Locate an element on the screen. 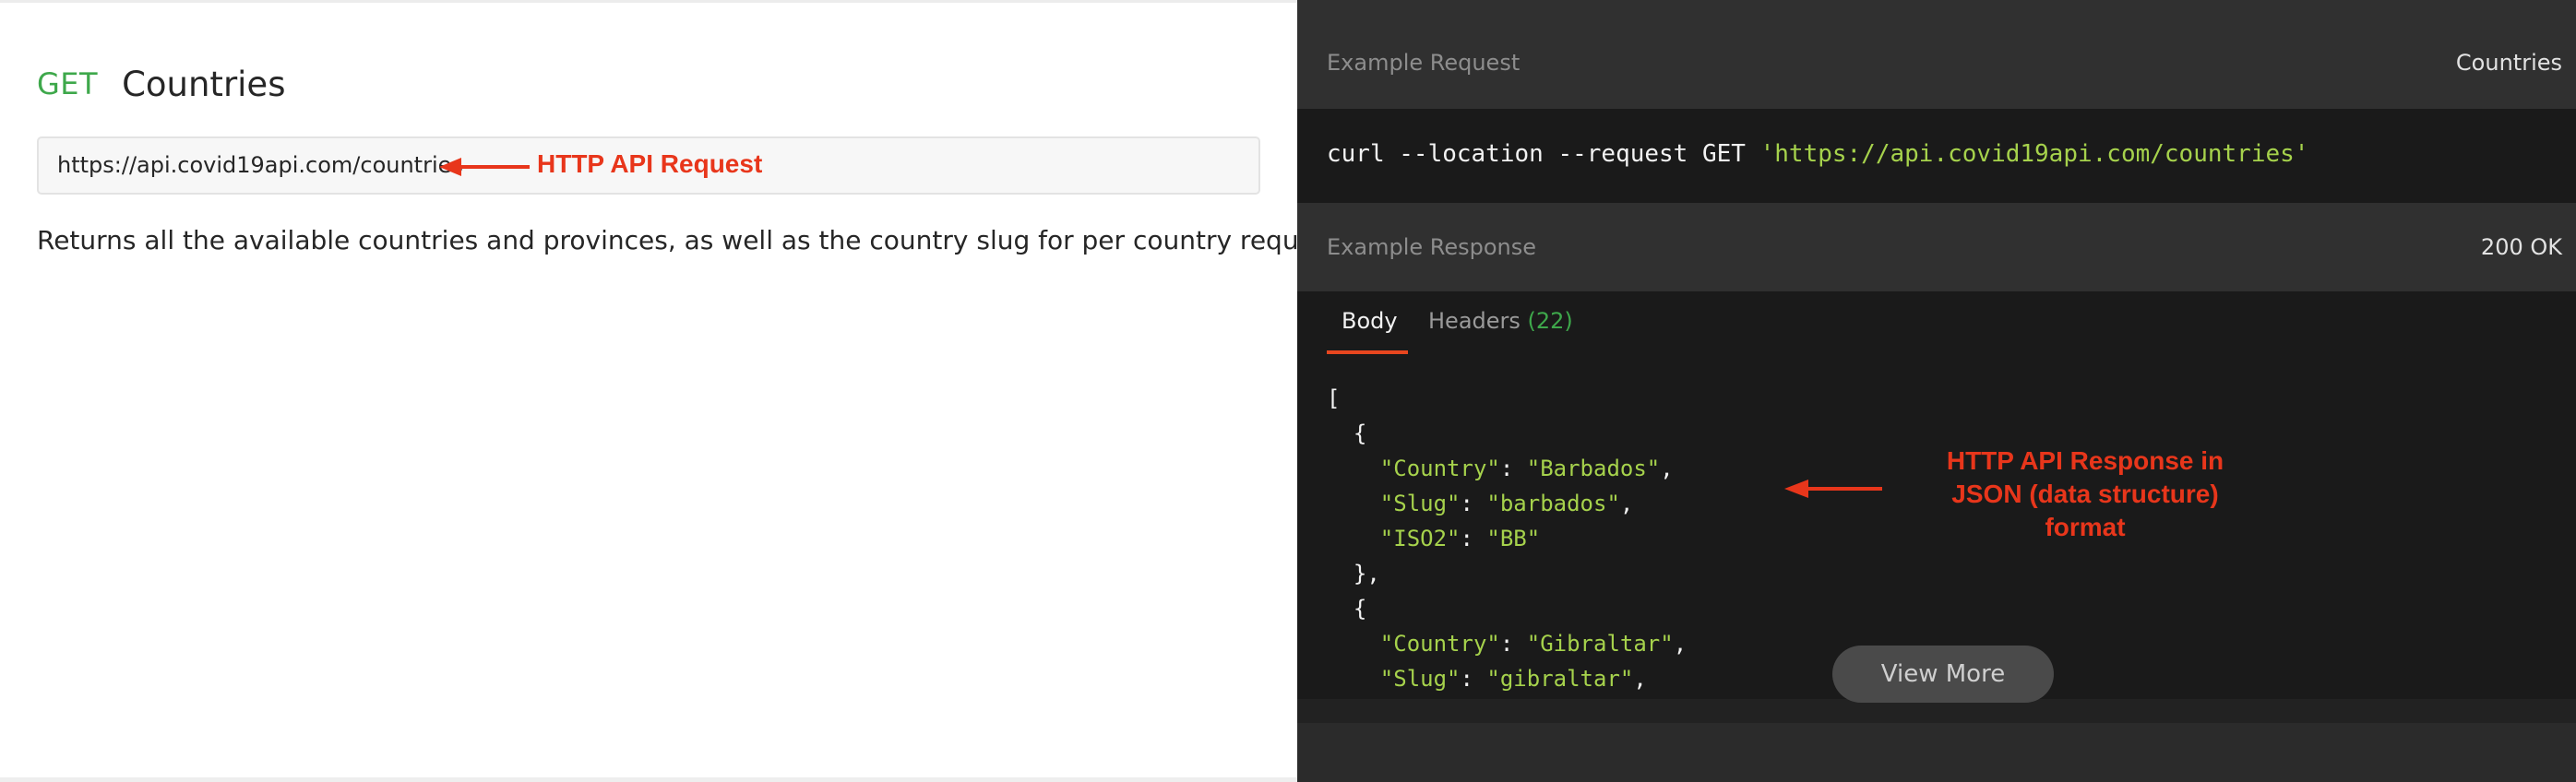 The height and width of the screenshot is (782, 2576). response-annotation-line: HTTP API Response in is located at coordinates (2085, 460).